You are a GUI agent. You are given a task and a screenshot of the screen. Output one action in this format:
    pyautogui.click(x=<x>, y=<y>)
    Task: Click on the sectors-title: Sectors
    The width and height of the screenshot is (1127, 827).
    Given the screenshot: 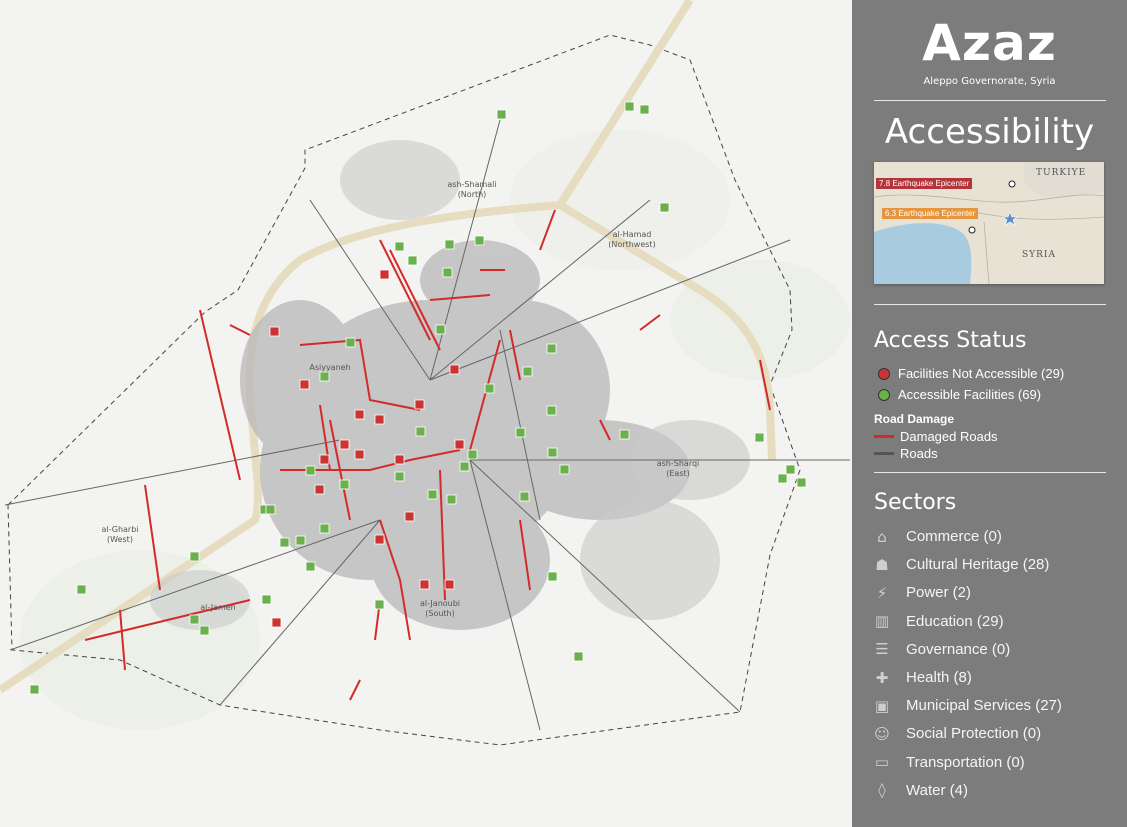 What is the action you would take?
    pyautogui.click(x=915, y=502)
    